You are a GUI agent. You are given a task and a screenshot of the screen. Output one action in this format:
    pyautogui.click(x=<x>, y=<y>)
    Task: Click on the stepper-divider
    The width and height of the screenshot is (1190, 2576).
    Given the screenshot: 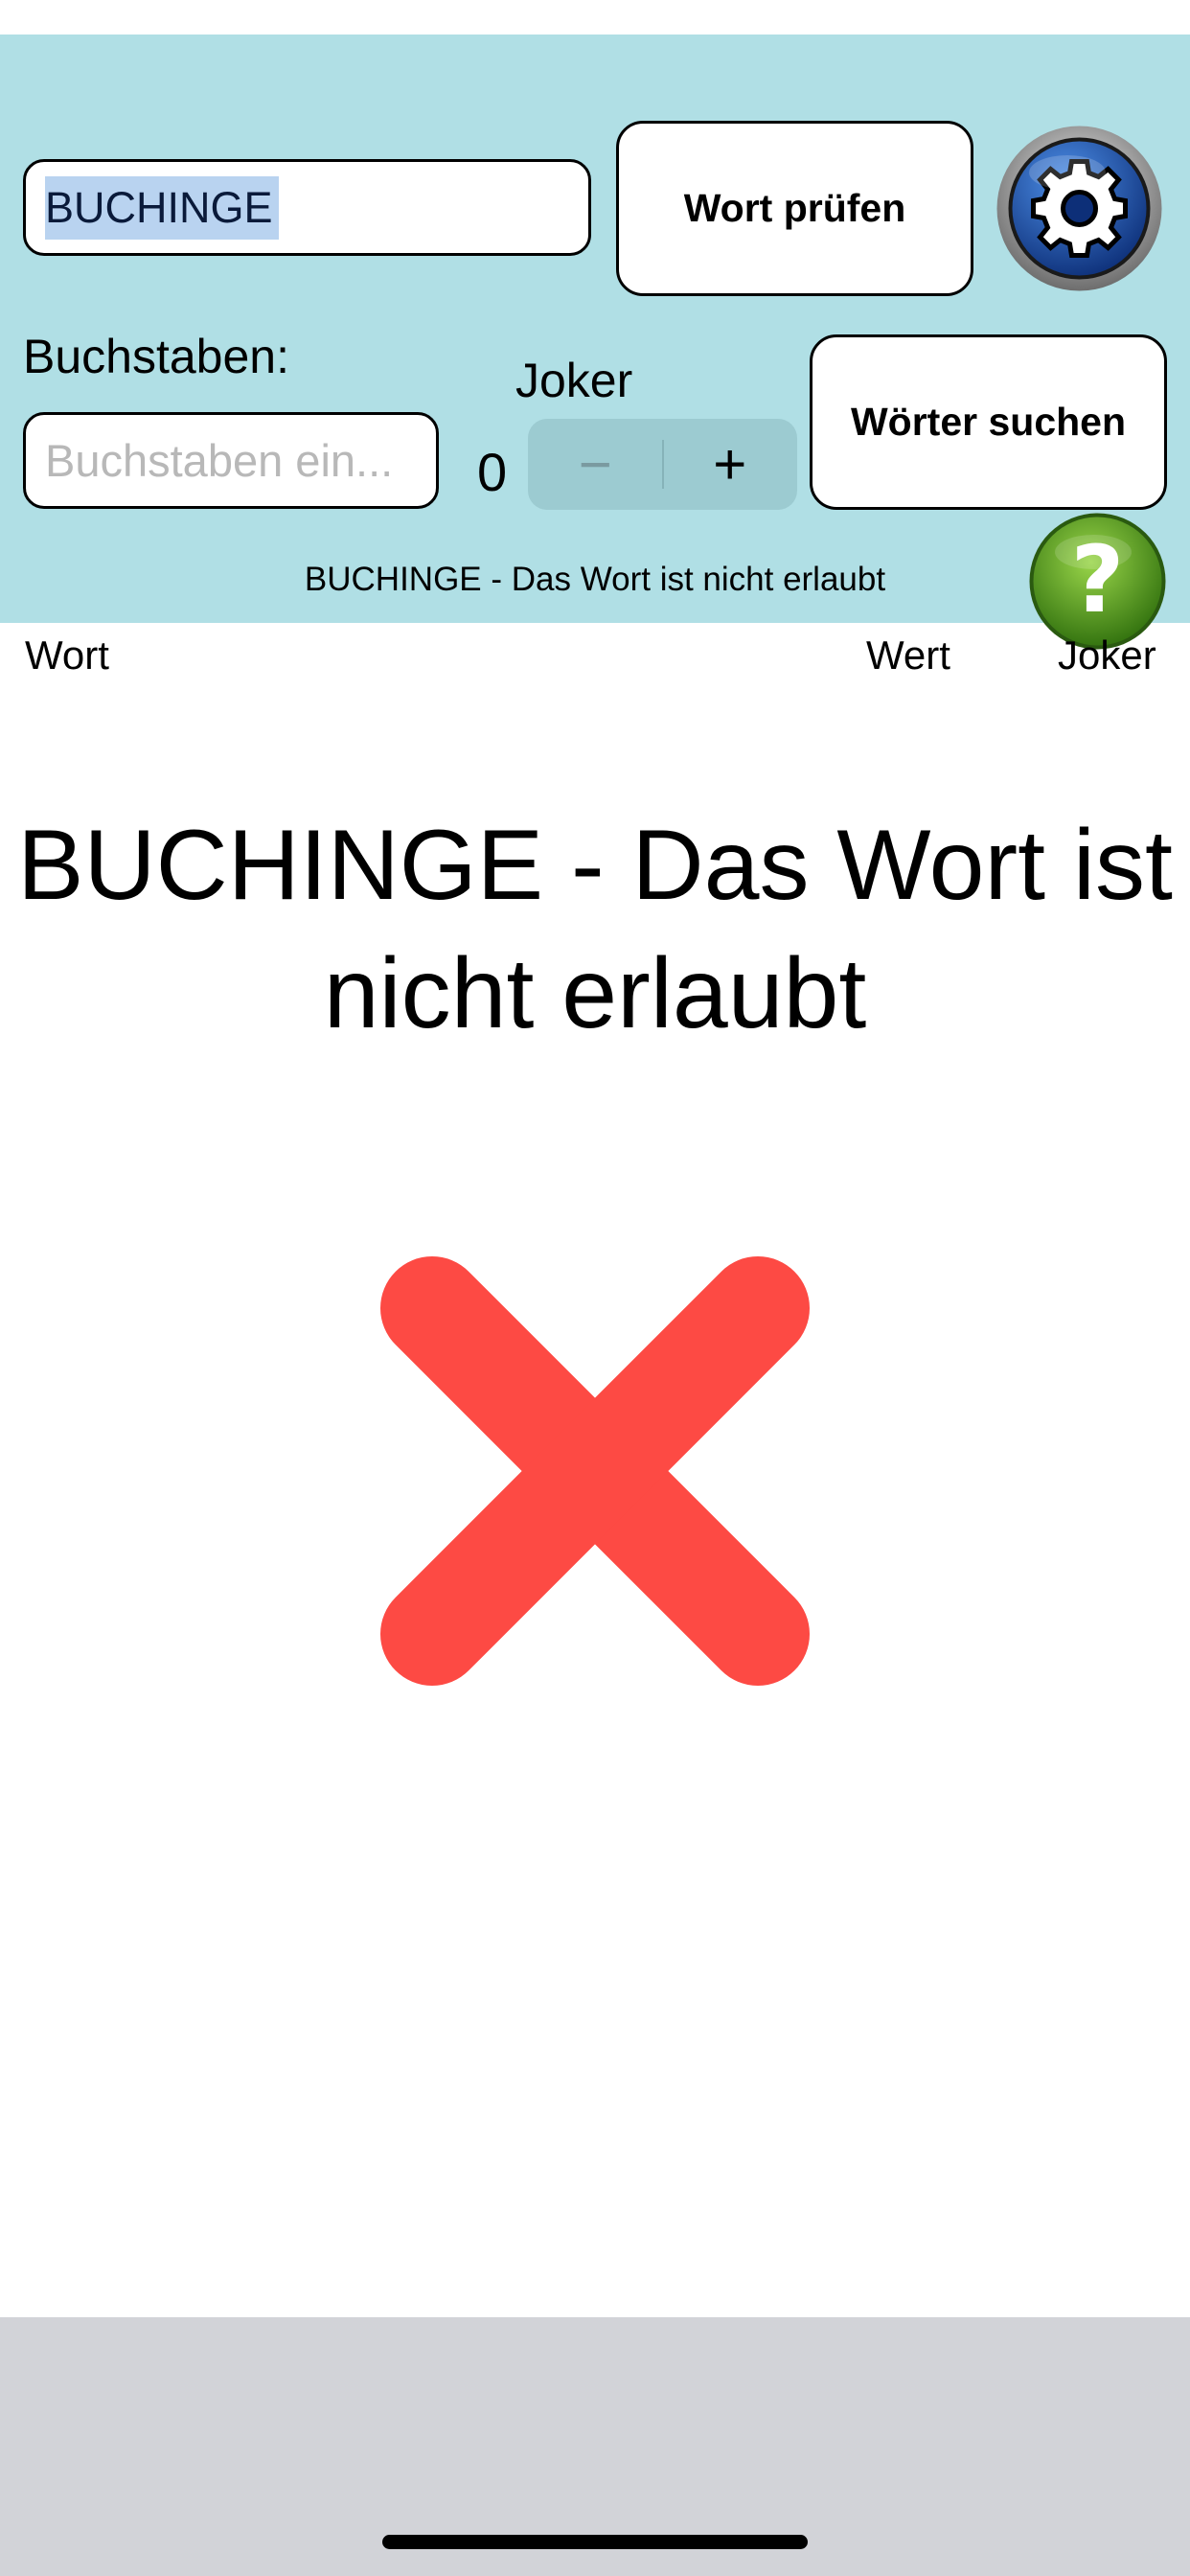 What is the action you would take?
    pyautogui.click(x=663, y=464)
    